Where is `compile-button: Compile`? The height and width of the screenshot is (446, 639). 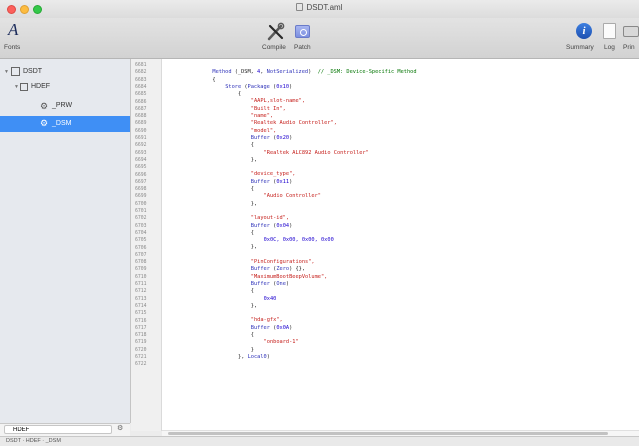
compile-button: Compile is located at coordinates (275, 38).